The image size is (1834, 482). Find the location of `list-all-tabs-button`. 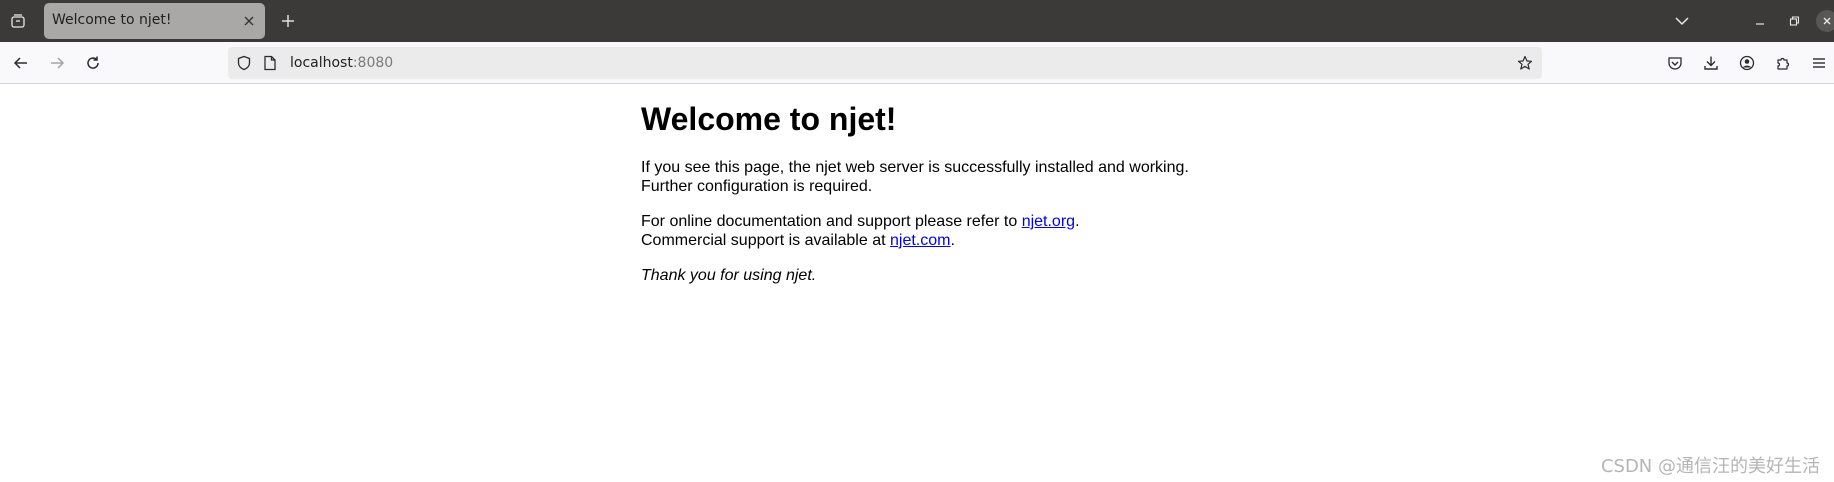

list-all-tabs-button is located at coordinates (1682, 21).